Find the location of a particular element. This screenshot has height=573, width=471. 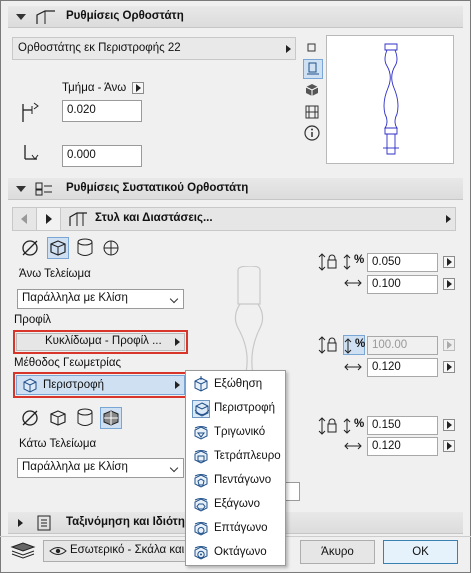

menu-item-label: Τριγωνικό is located at coordinates (240, 432).